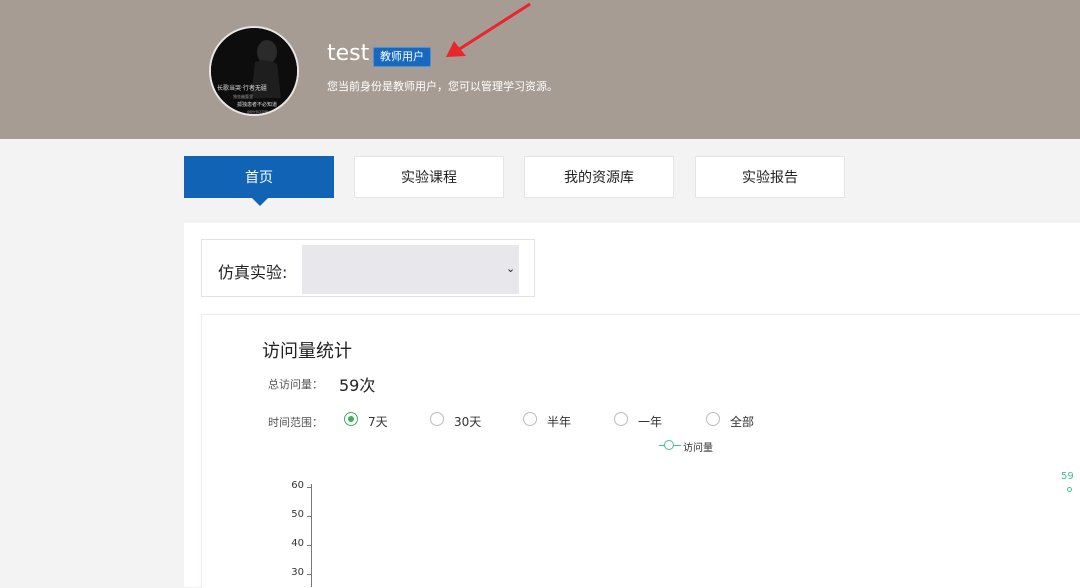  What do you see at coordinates (259, 177) in the screenshot?
I see `tab-home: 首页` at bounding box center [259, 177].